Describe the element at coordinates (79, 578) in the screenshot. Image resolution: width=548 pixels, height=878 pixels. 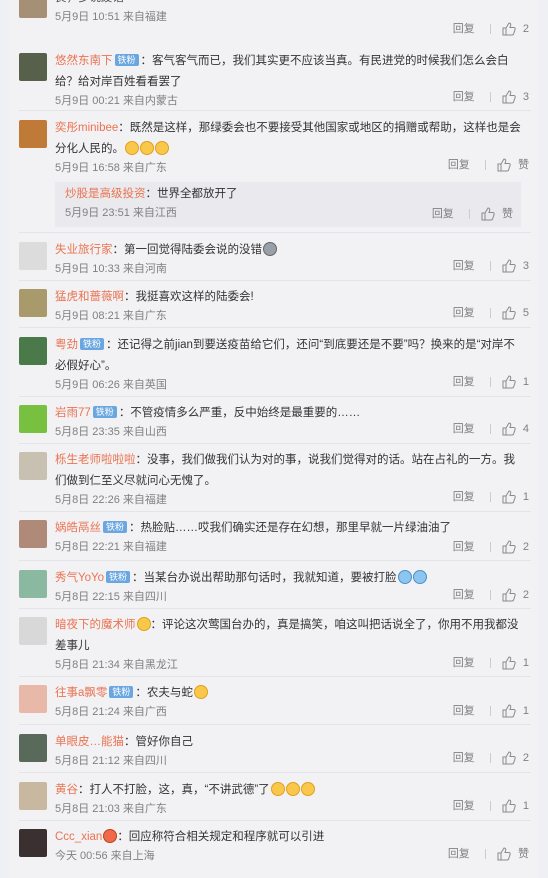
I see `username-link: 秀气YoYo` at that location.